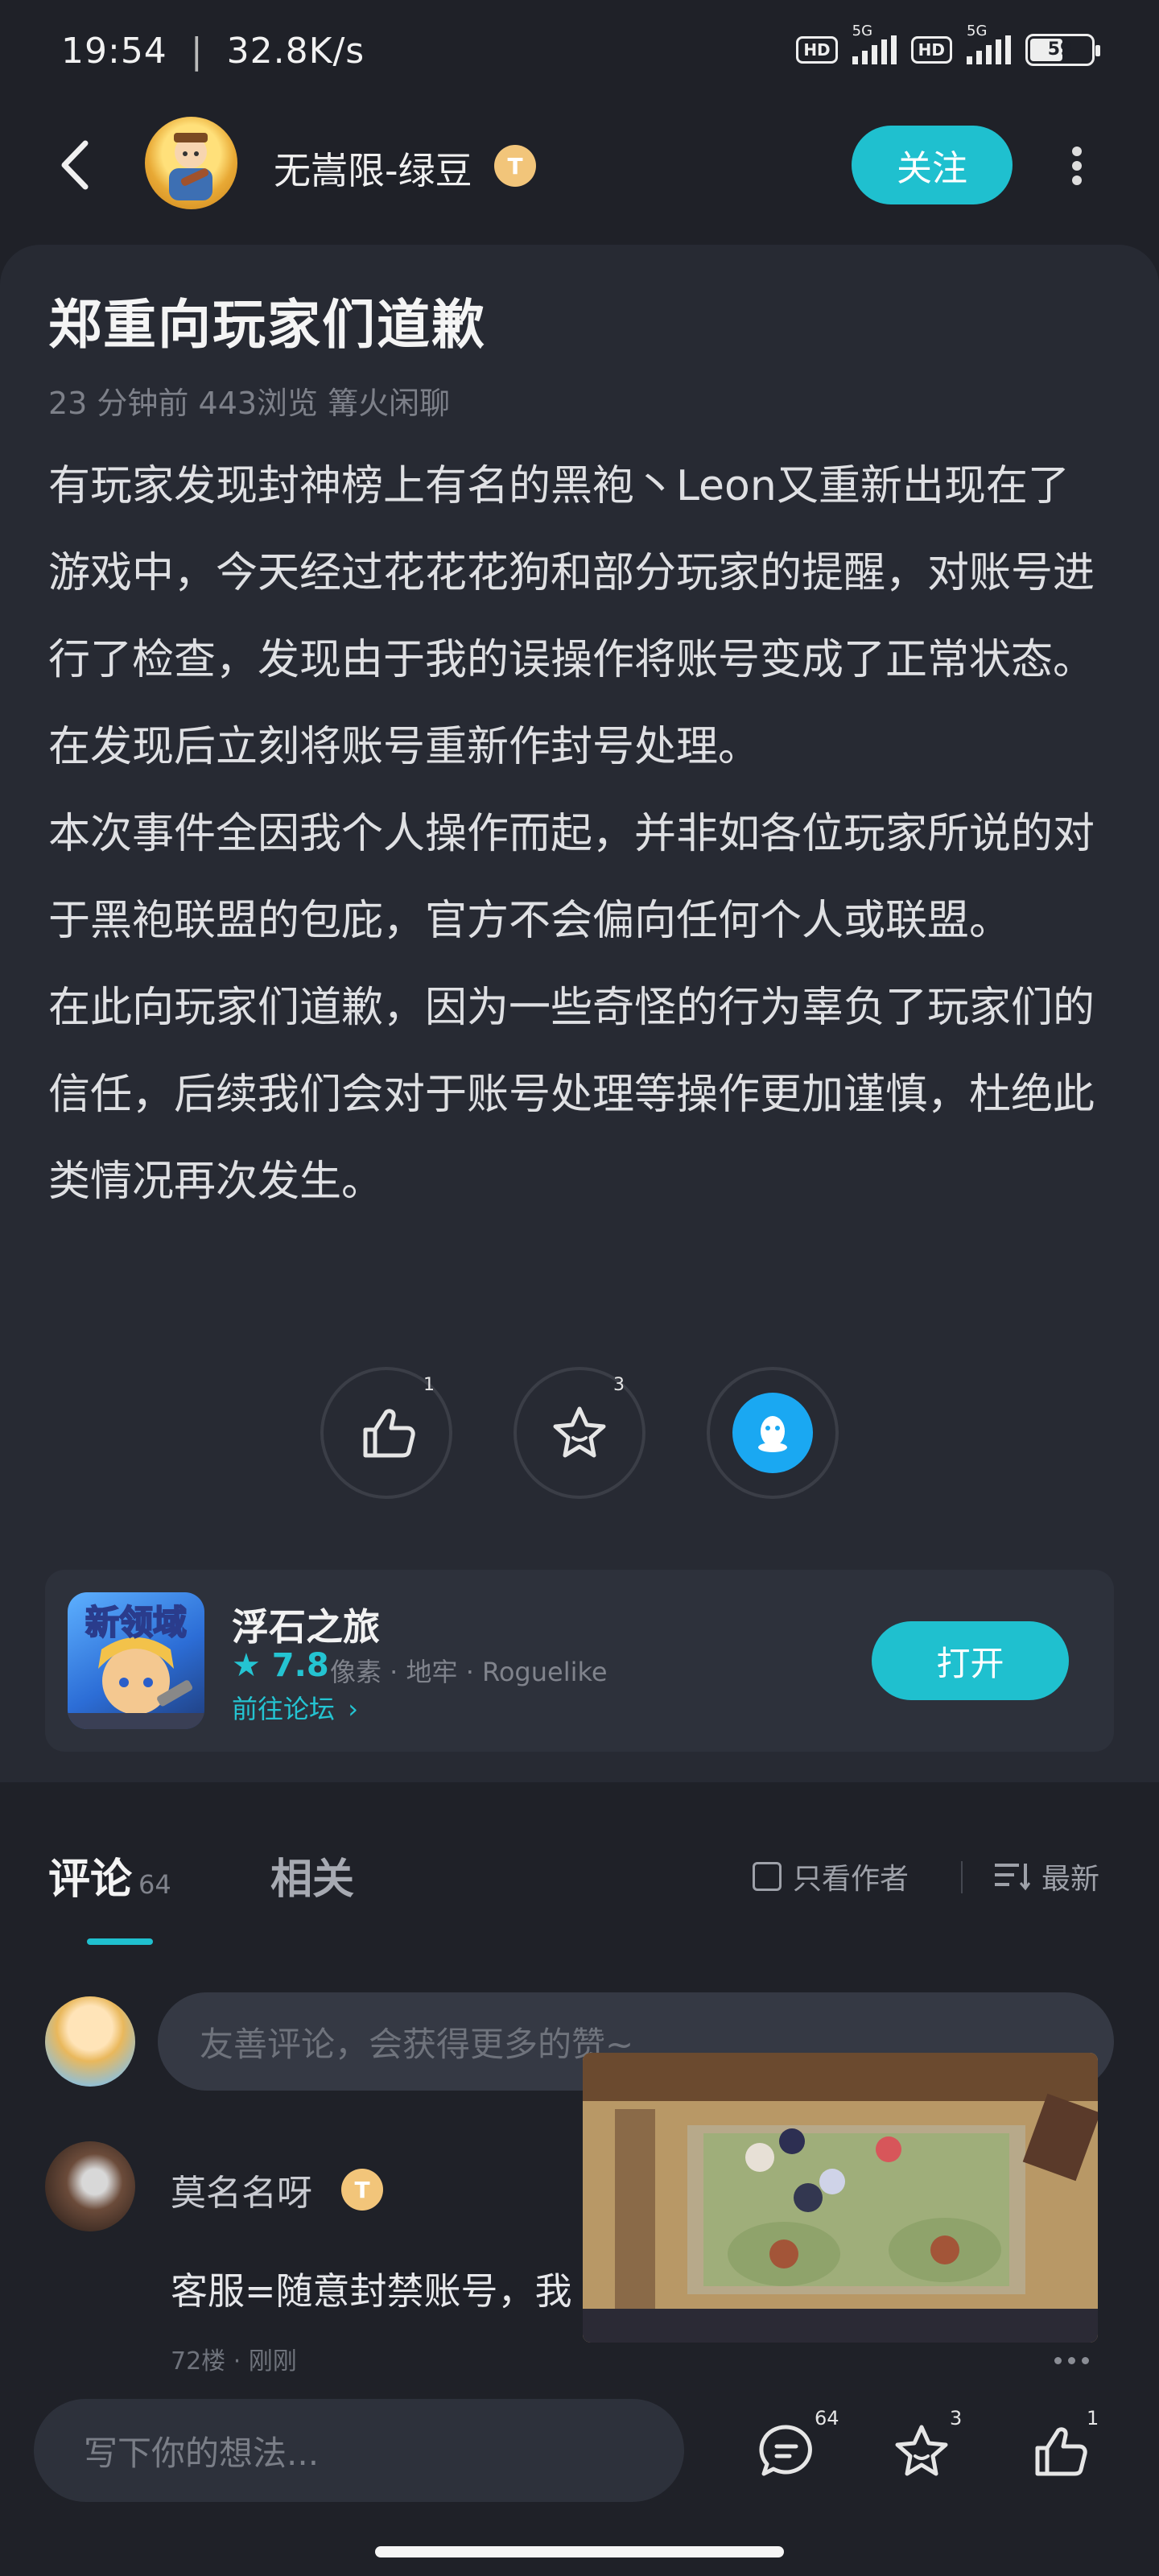 This screenshot has height=2576, width=1159. Describe the element at coordinates (284, 1709) in the screenshot. I see `game-forum-link-text: 前往论坛` at that location.